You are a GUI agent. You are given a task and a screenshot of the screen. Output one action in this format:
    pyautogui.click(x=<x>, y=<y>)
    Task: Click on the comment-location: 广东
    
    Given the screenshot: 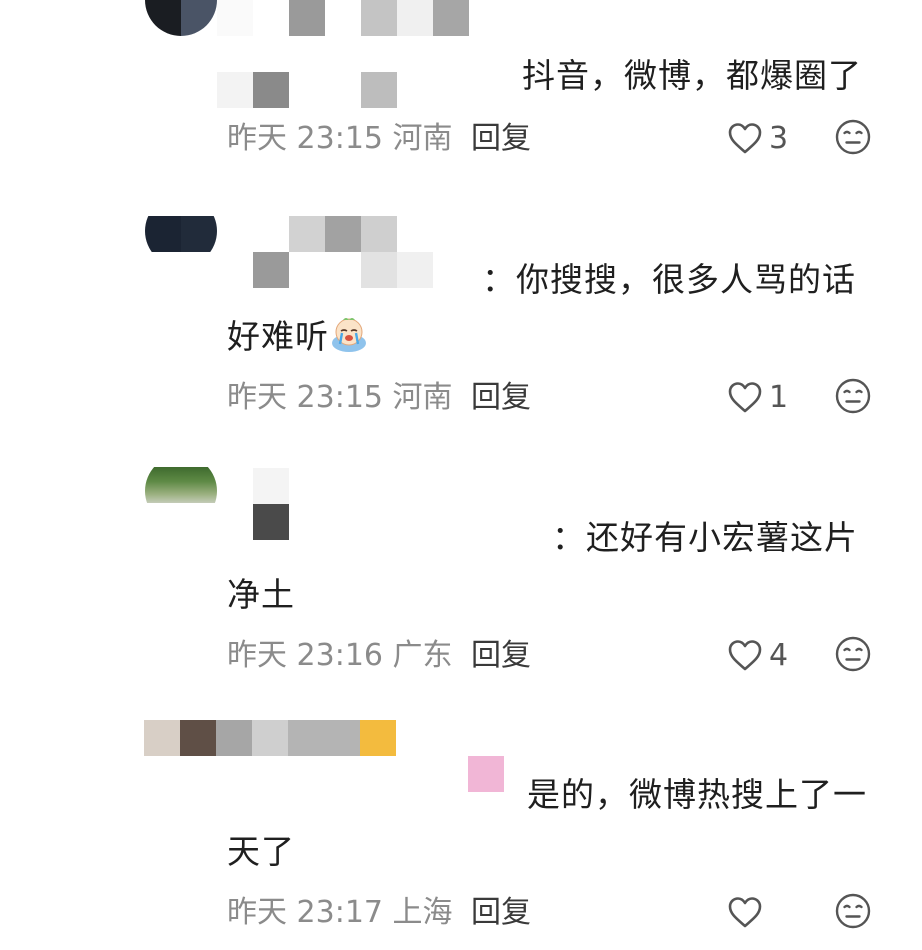 What is the action you would take?
    pyautogui.click(x=422, y=655)
    